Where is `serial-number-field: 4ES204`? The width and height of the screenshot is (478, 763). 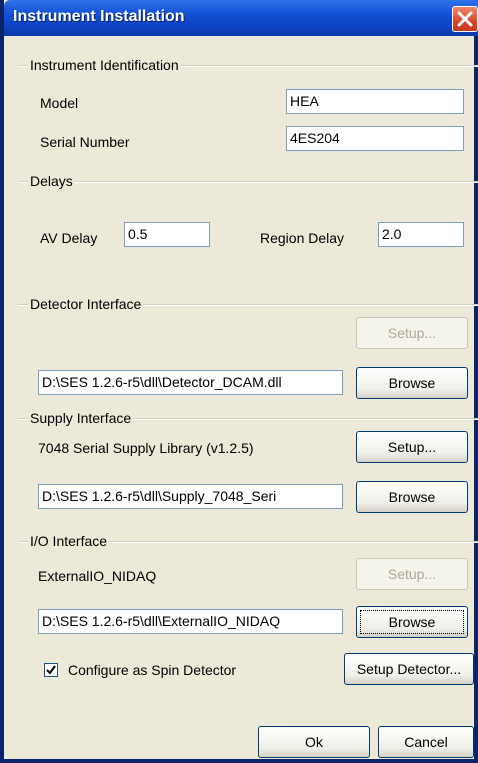 serial-number-field: 4ES204 is located at coordinates (375, 138).